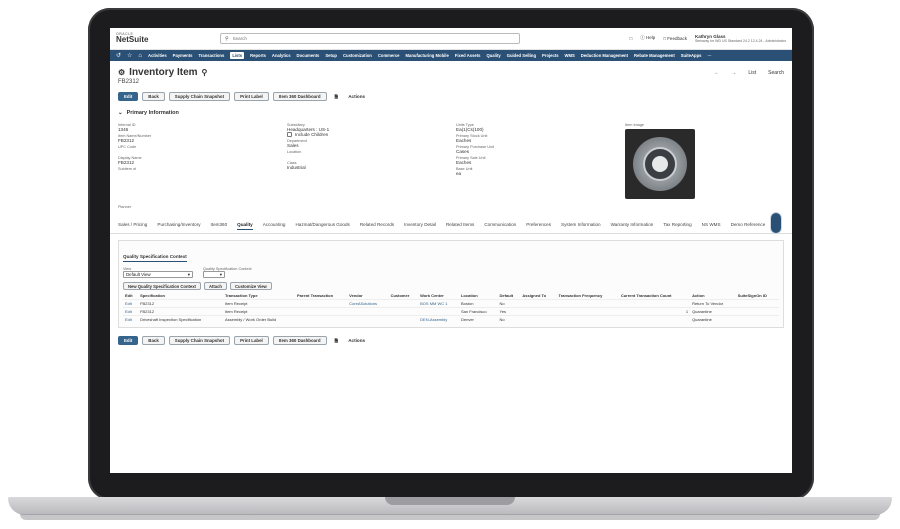  I want to click on nav-quality: Quality, so click(493, 55).